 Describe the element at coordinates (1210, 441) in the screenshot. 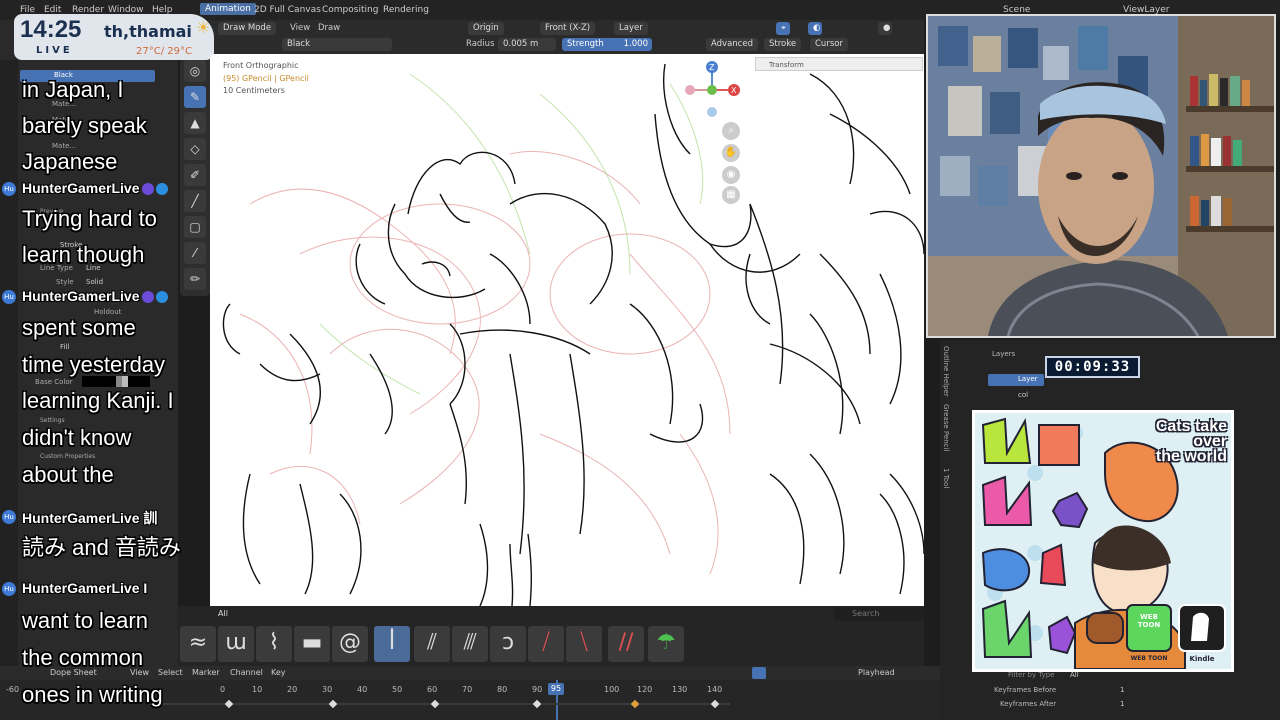

I see `promo-title-line: over` at that location.